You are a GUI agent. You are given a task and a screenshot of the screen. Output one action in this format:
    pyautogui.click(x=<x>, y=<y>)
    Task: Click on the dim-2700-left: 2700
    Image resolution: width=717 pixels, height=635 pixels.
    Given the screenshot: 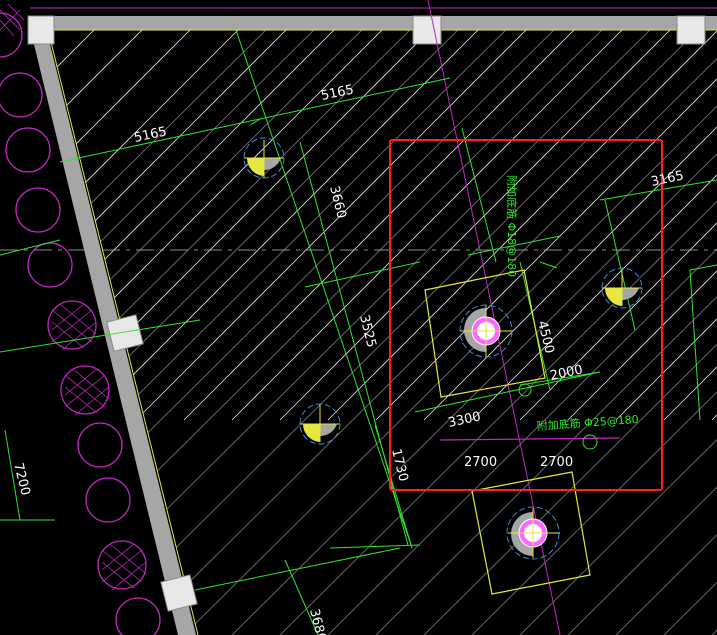 What is the action you would take?
    pyautogui.click(x=480, y=462)
    